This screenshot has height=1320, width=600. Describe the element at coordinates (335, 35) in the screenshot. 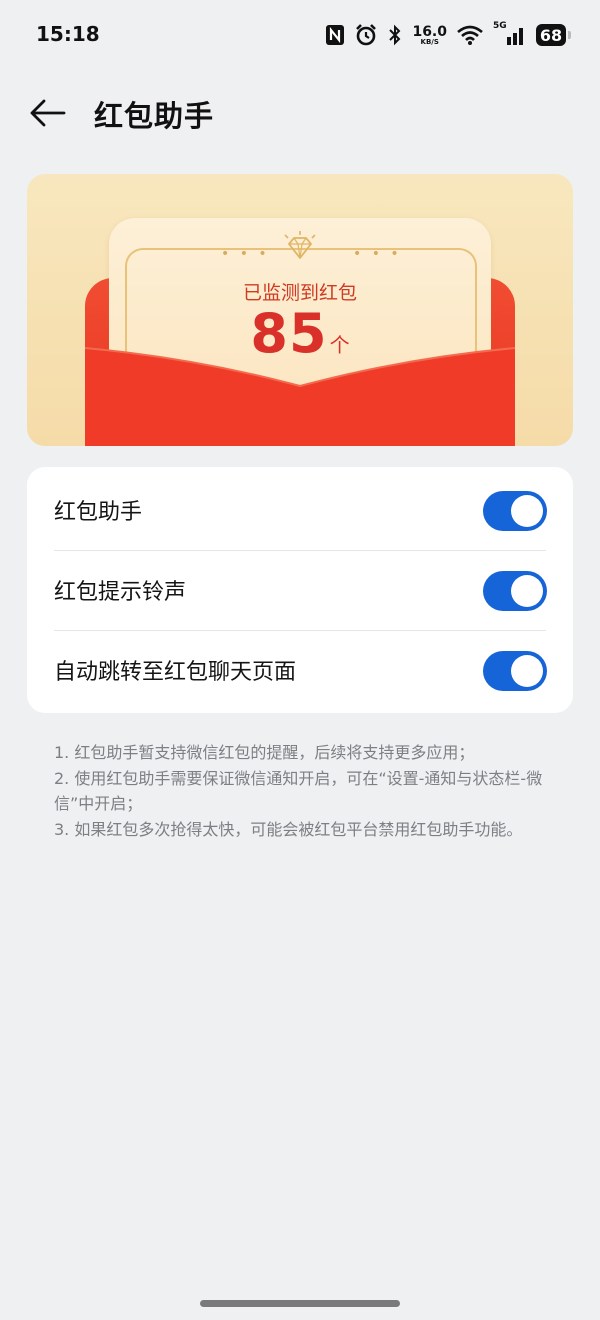

I see `nfc-icon` at that location.